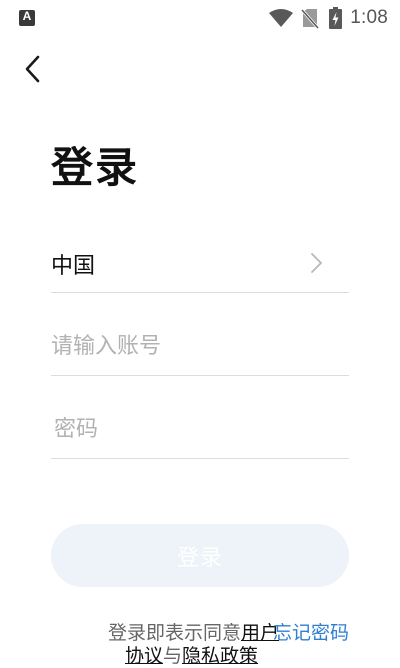 The image size is (400, 668). I want to click on agreement-conjunction: 与, so click(173, 656).